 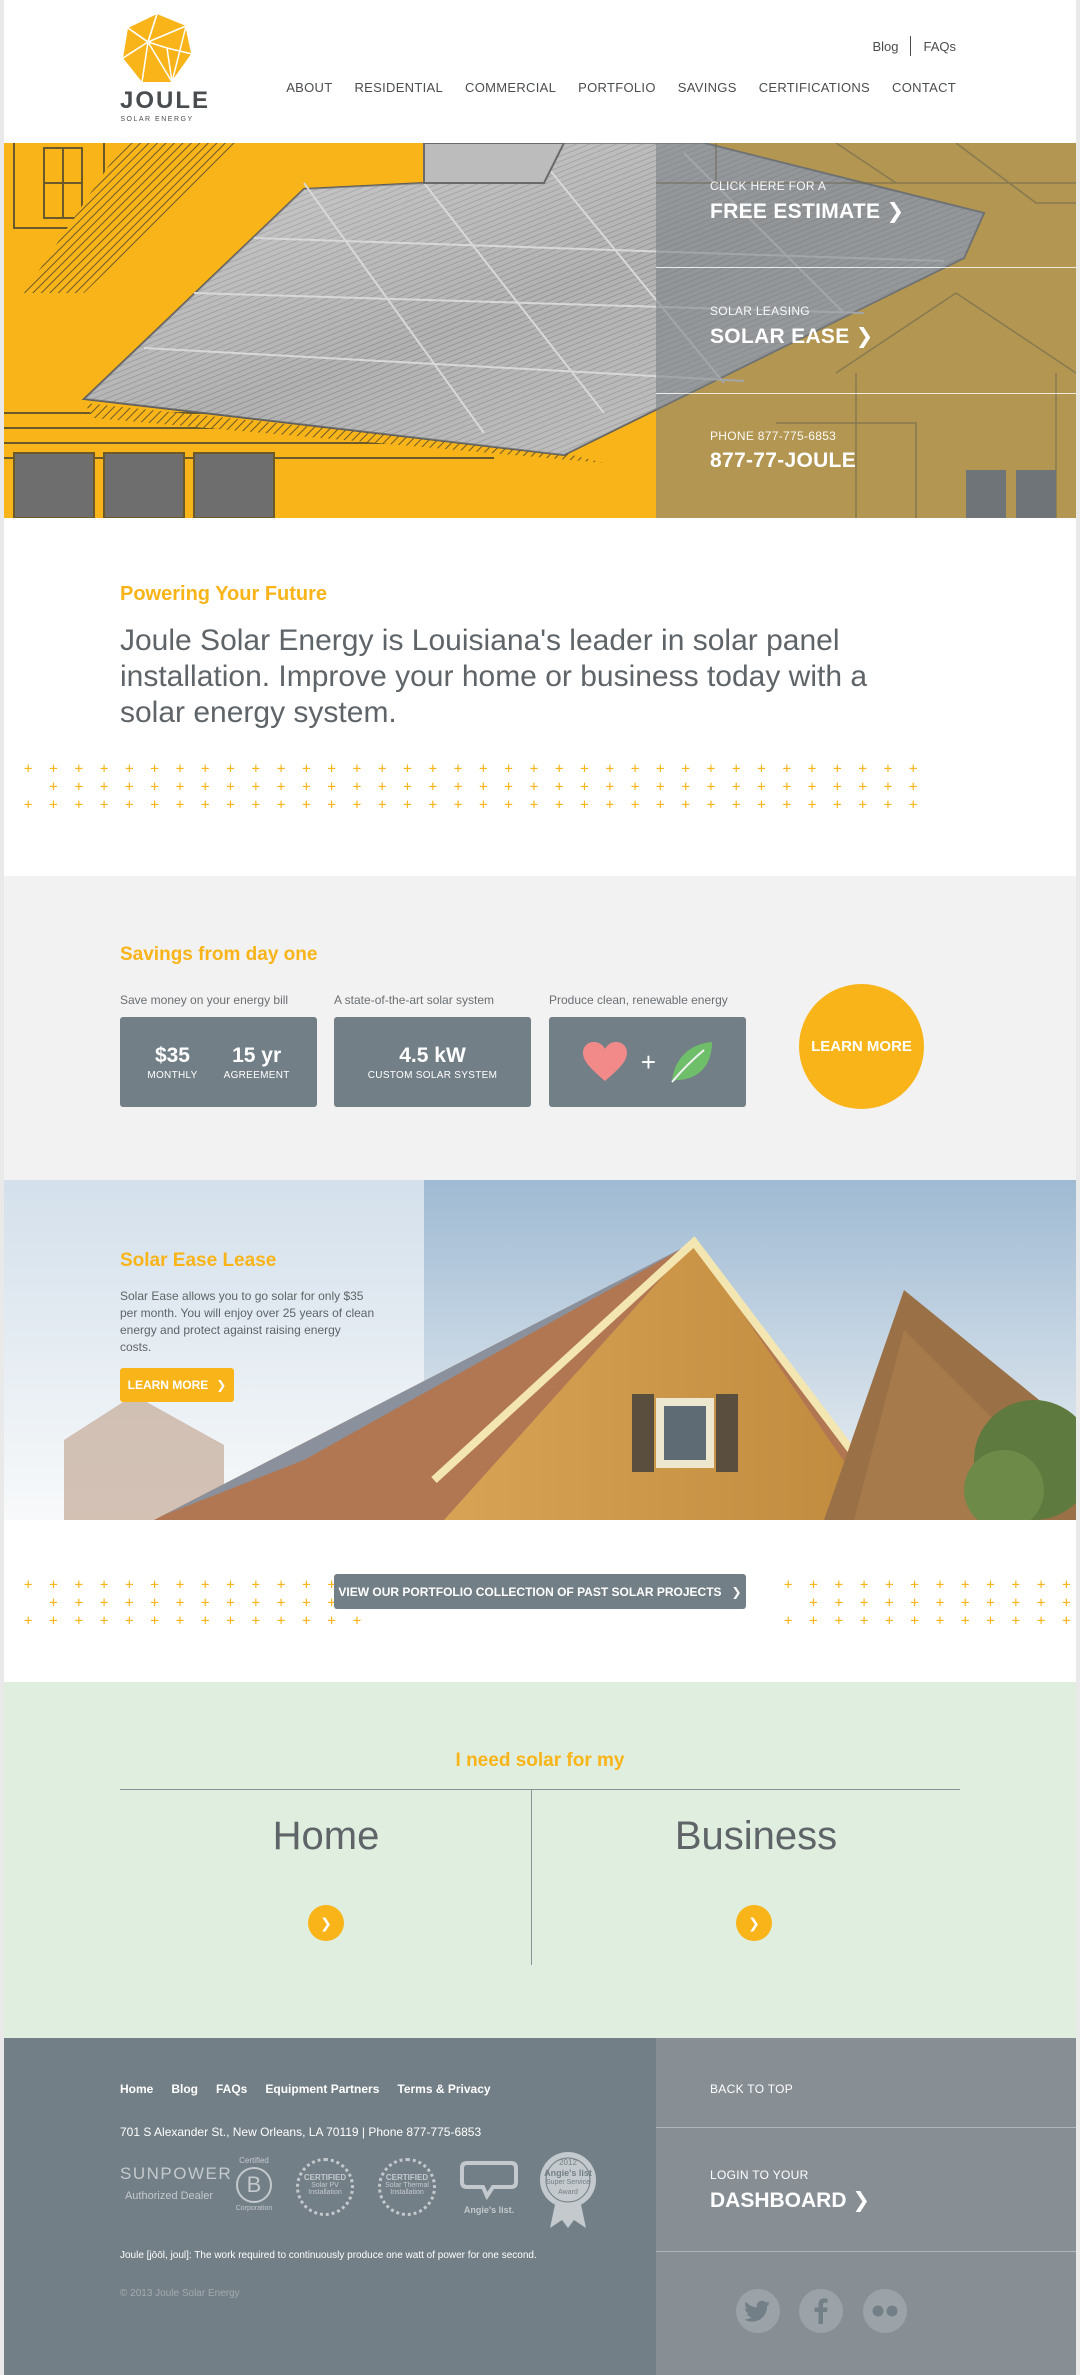 I want to click on stat-value: 15 yr, so click(x=257, y=1055).